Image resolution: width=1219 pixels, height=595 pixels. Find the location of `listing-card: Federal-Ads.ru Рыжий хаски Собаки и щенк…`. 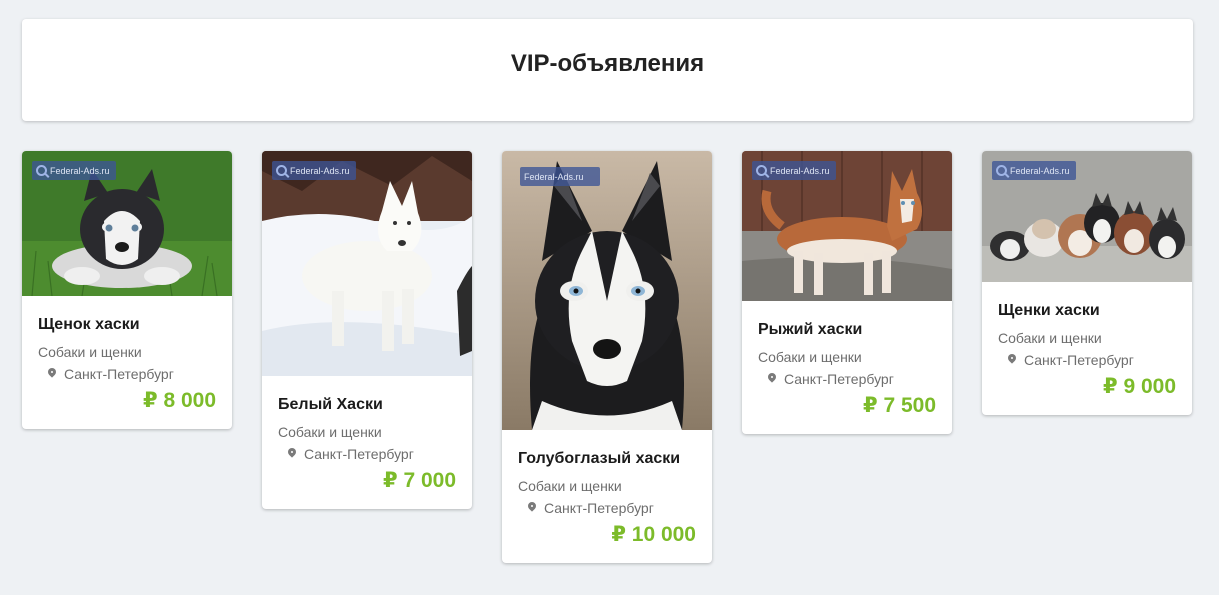

listing-card: Federal-Ads.ru Рыжий хаски Собаки и щенк… is located at coordinates (847, 292).